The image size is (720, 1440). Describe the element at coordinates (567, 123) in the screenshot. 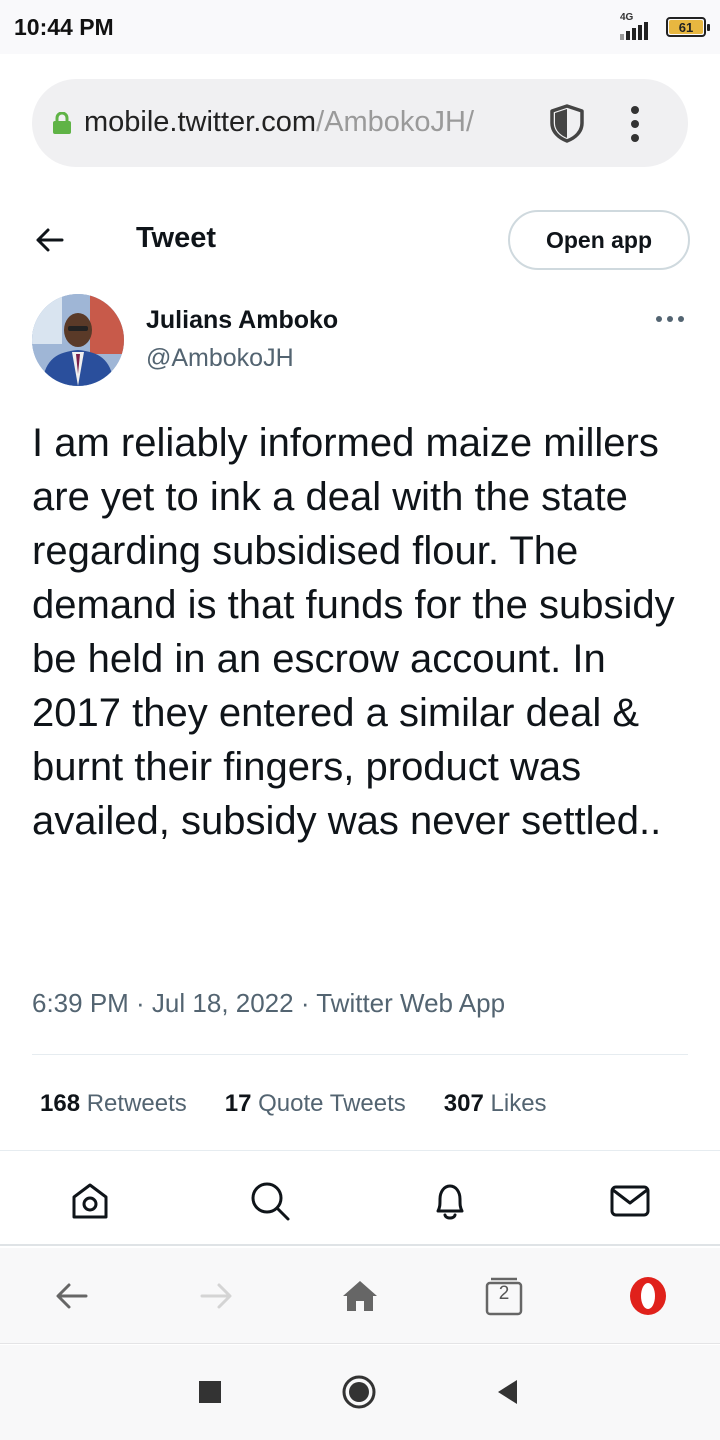

I see `shield-icon` at that location.